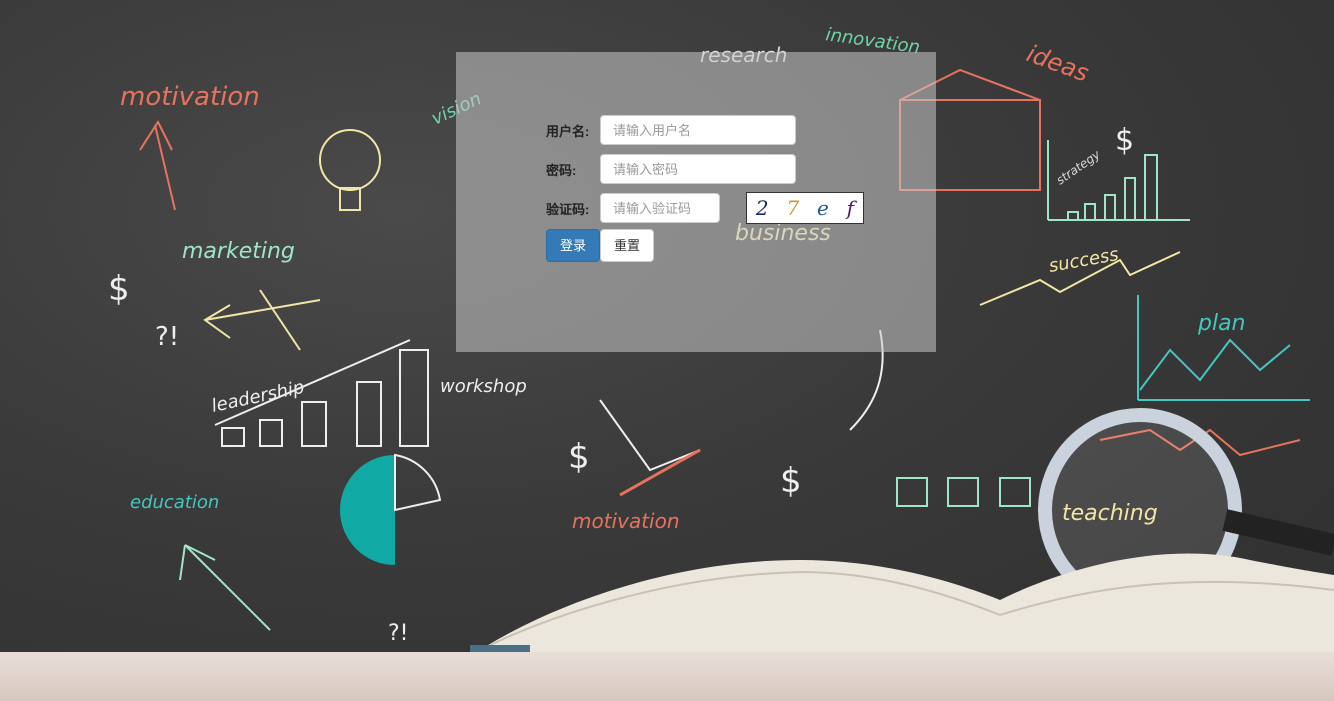 This screenshot has width=1334, height=701. I want to click on diagram-squares, so click(963, 492).